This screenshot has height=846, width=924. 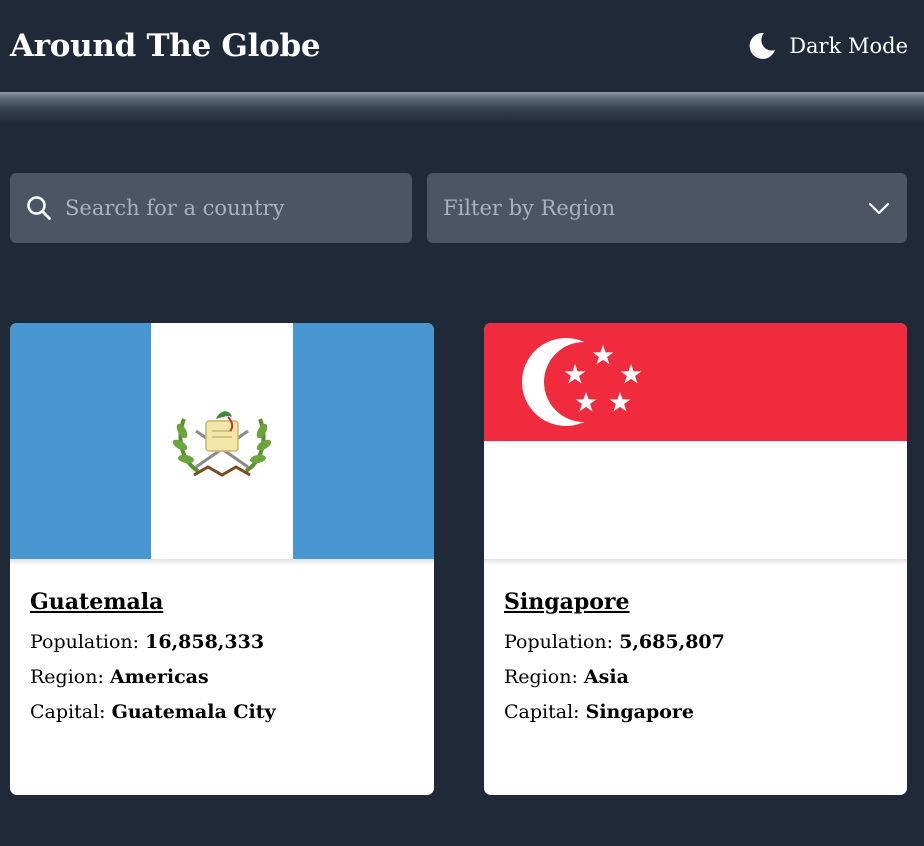 I want to click on search-box, so click(x=211, y=208).